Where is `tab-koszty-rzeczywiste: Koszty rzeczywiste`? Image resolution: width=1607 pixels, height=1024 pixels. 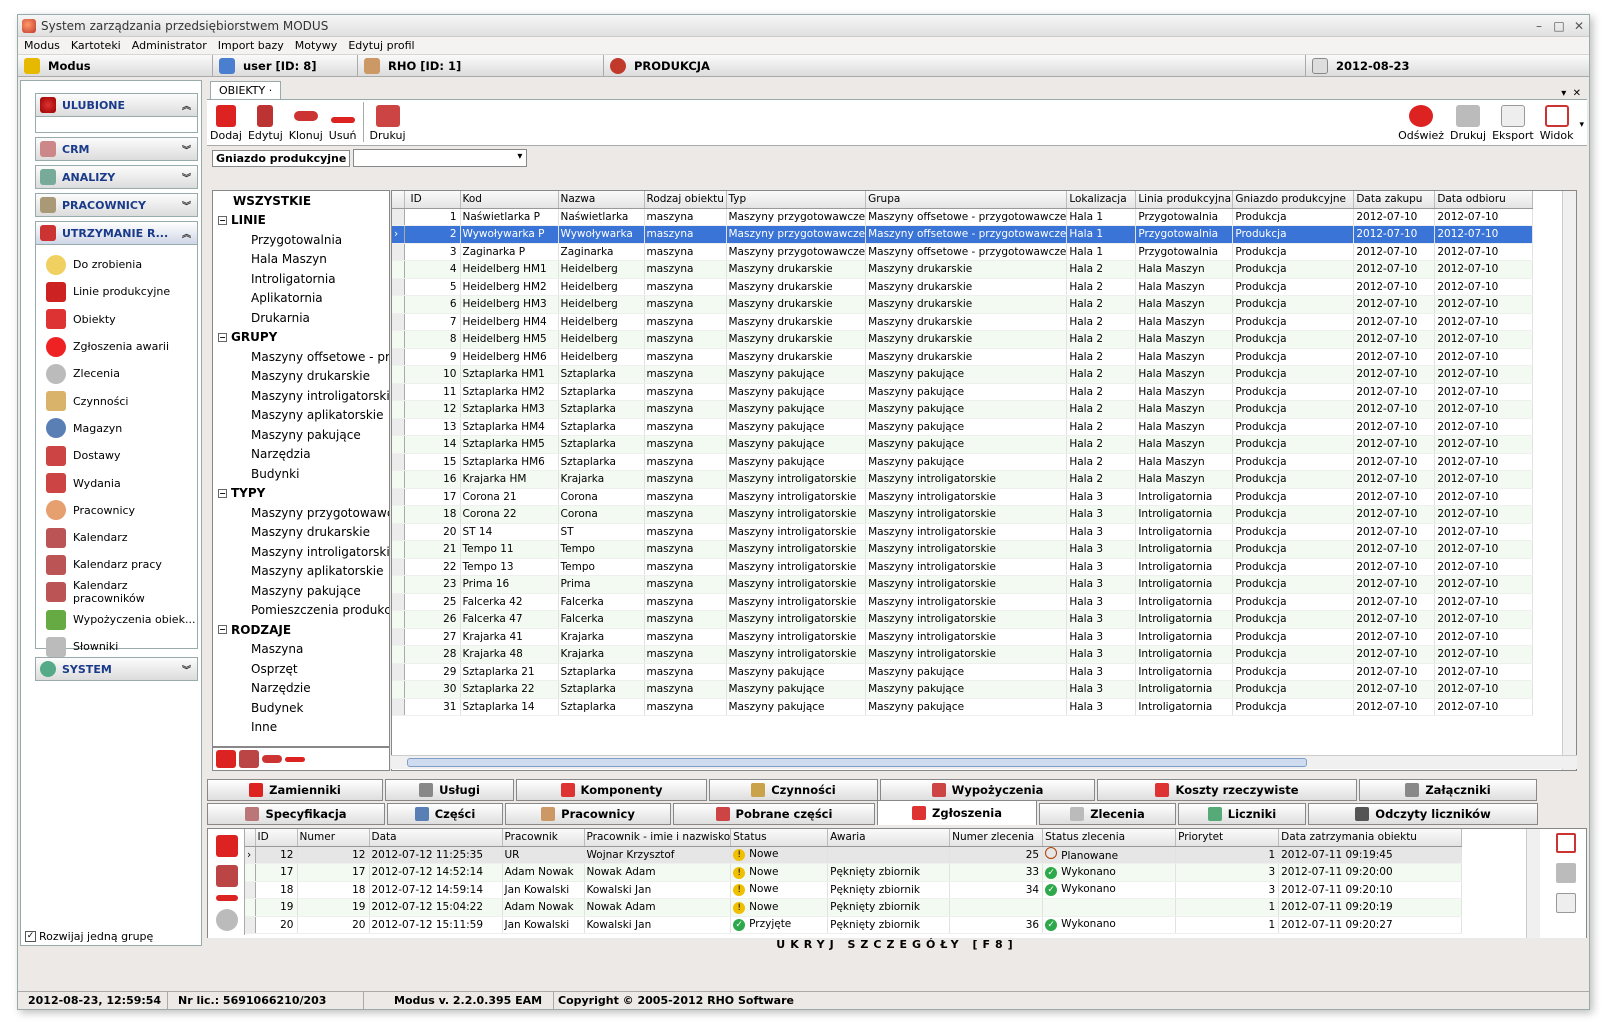
tab-koszty-rzeczywiste: Koszty rzeczywiste is located at coordinates (1227, 790).